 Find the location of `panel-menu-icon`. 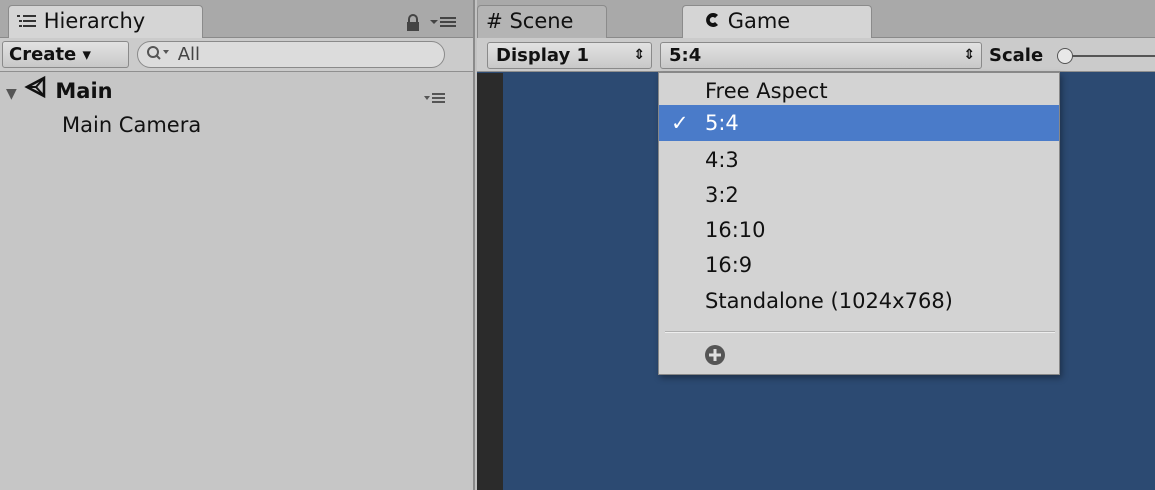

panel-menu-icon is located at coordinates (443, 24).